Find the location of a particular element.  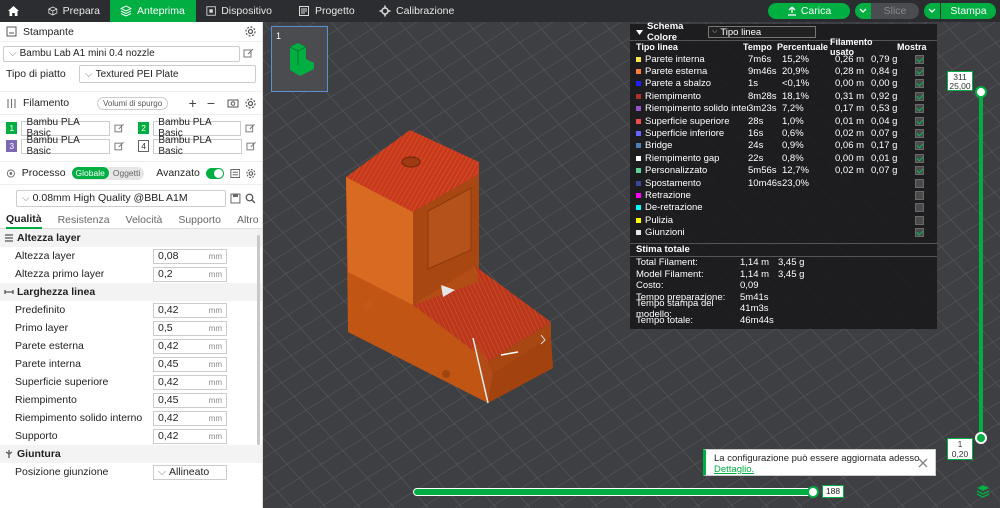

remove-filament-icon: − is located at coordinates (211, 103).